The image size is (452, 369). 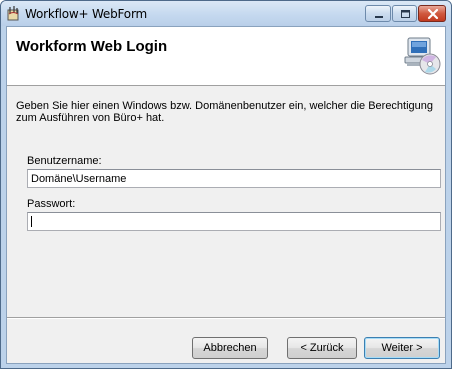 What do you see at coordinates (230, 348) in the screenshot?
I see `cancel-button: Abbrechen` at bounding box center [230, 348].